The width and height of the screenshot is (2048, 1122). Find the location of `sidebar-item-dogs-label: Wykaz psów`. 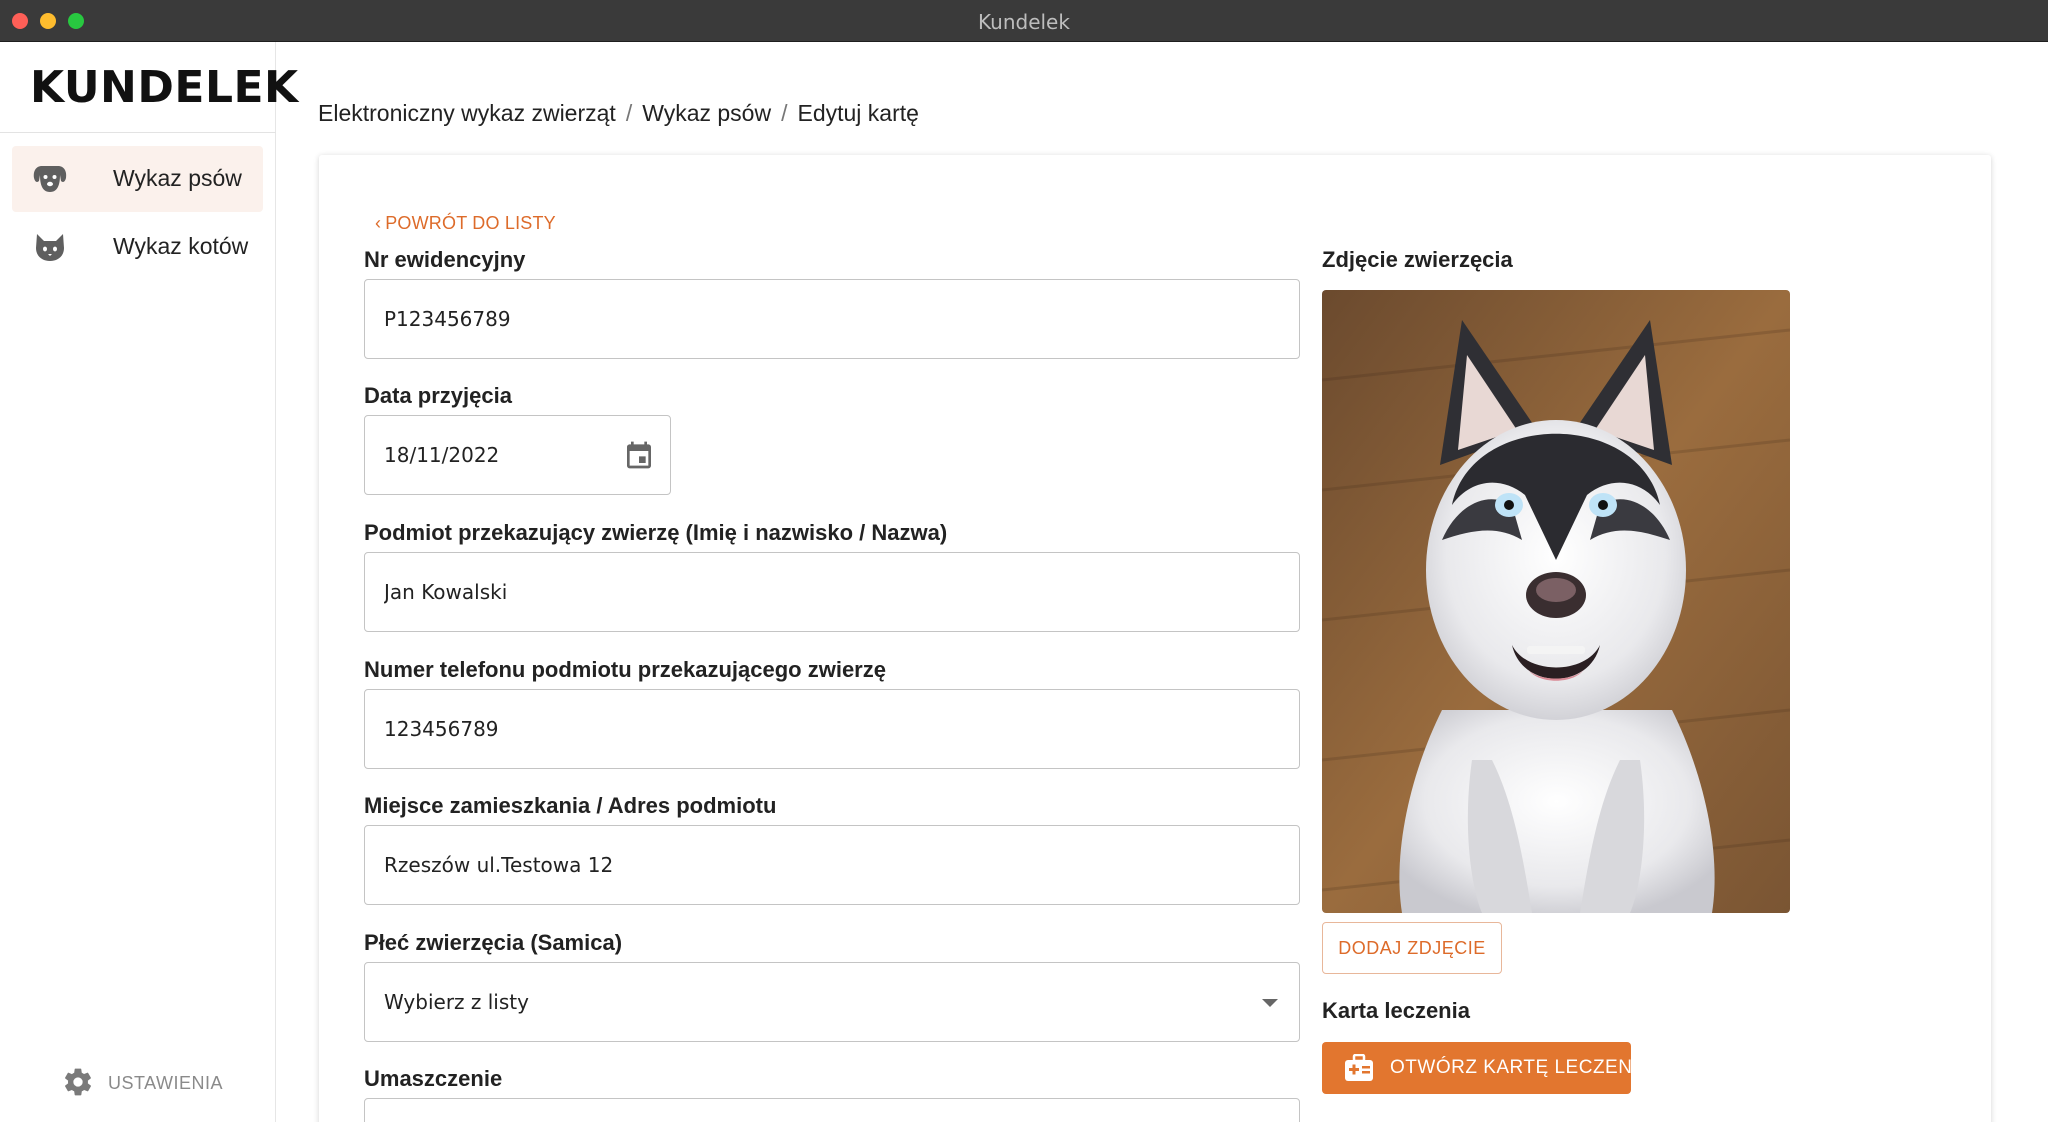

sidebar-item-dogs-label: Wykaz psów is located at coordinates (177, 178).